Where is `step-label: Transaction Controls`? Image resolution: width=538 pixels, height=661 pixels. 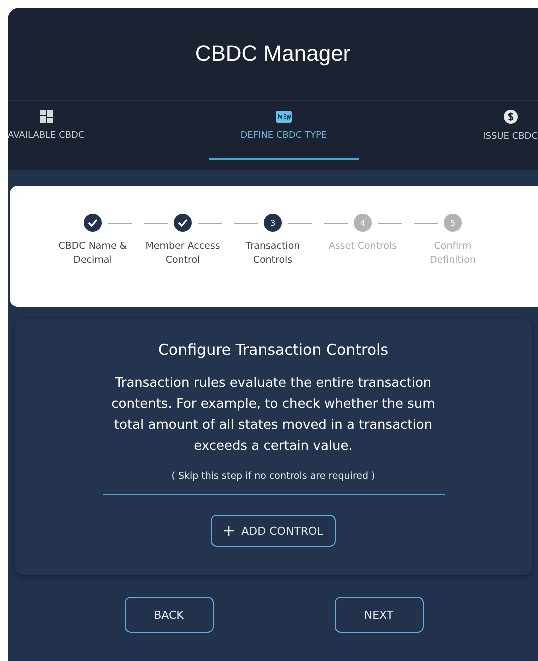
step-label: Transaction Controls is located at coordinates (273, 254).